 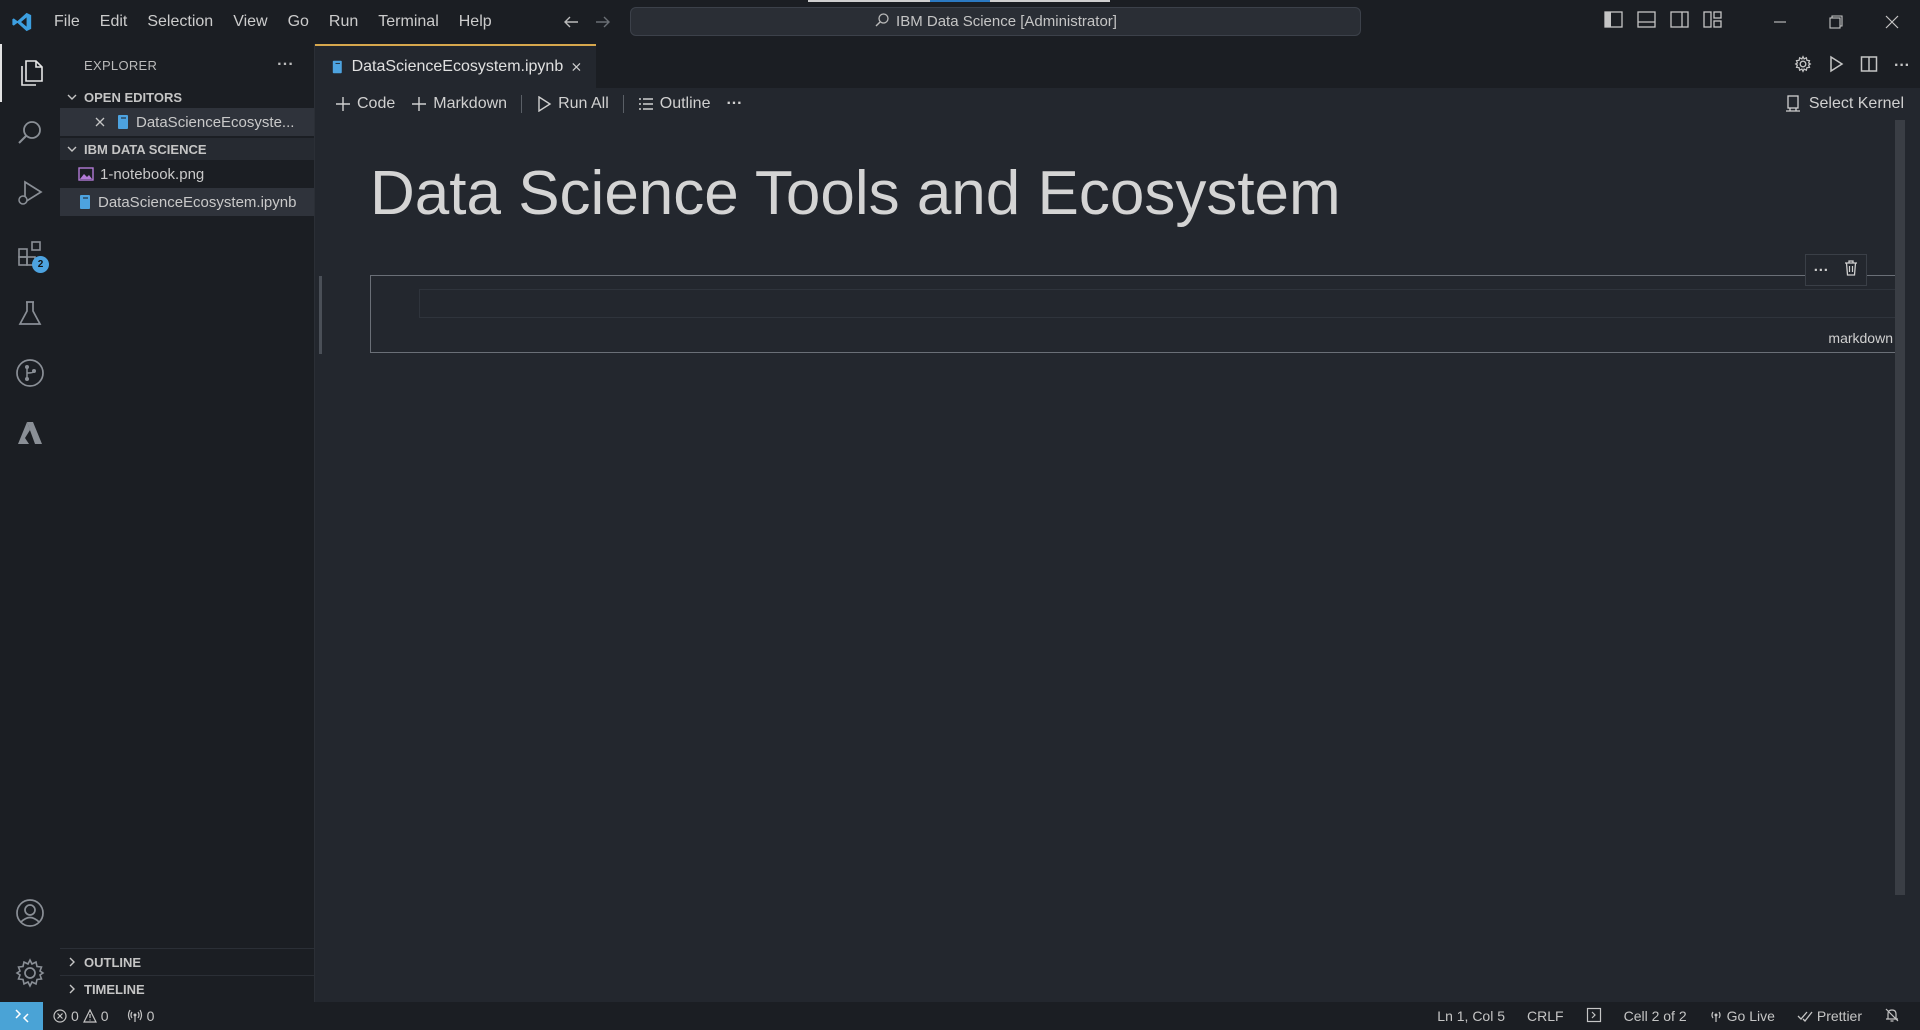 I want to click on menu-selection: Selection, so click(x=180, y=22).